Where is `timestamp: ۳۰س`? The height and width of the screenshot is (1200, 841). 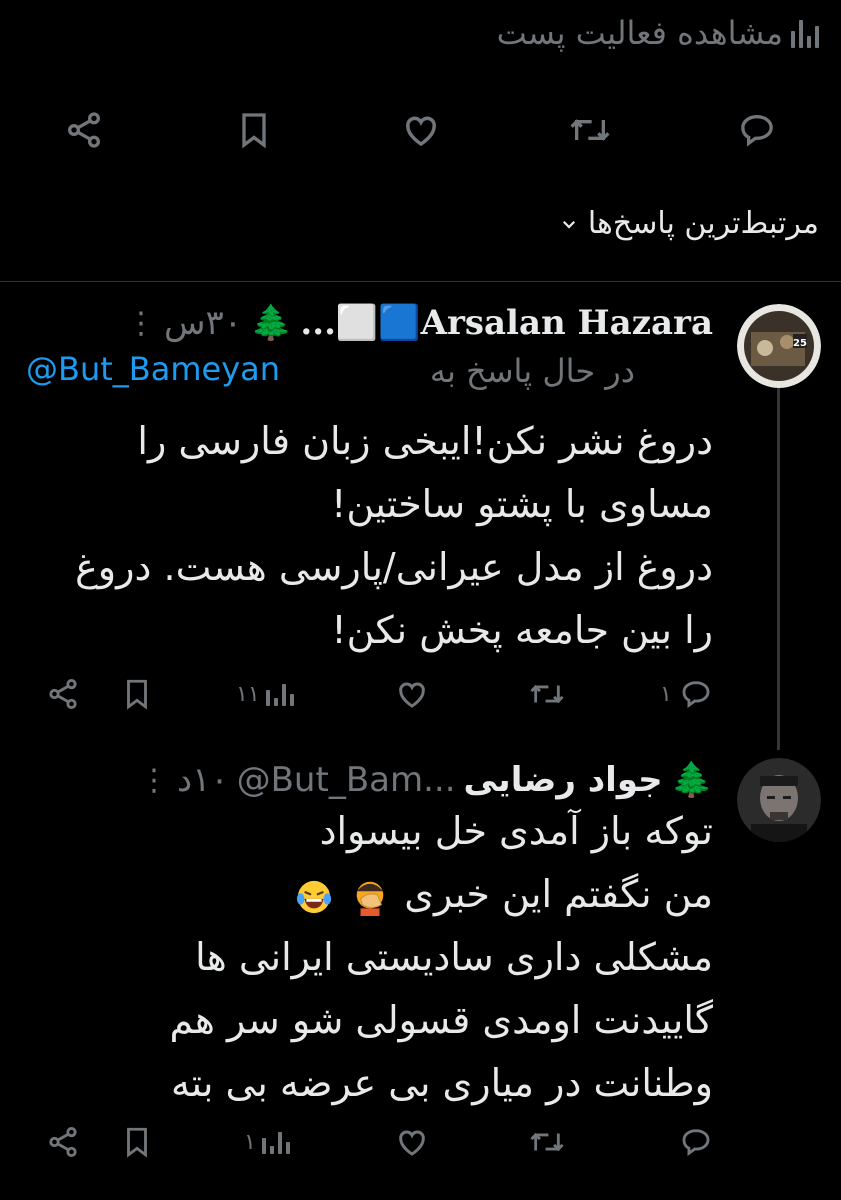 timestamp: ۳۰س is located at coordinates (203, 323).